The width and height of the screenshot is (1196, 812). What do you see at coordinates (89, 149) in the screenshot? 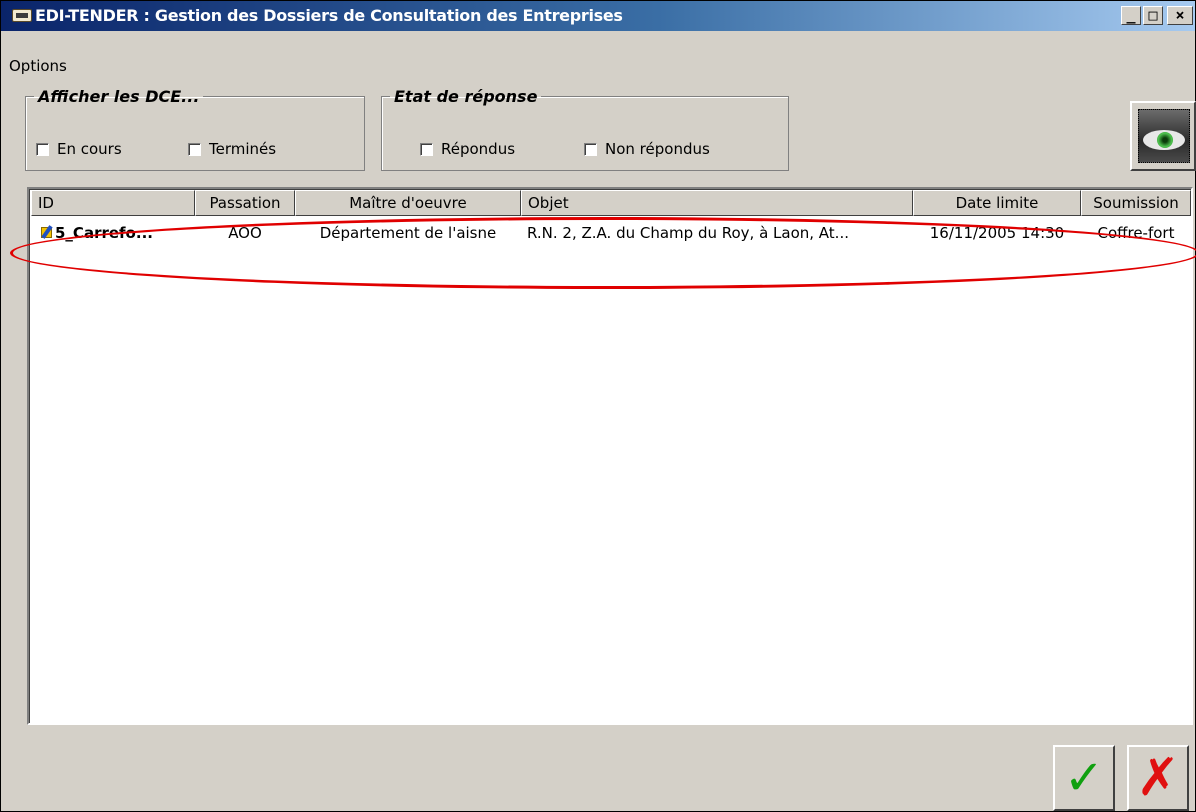
I see `en-cours-label: En cours` at bounding box center [89, 149].